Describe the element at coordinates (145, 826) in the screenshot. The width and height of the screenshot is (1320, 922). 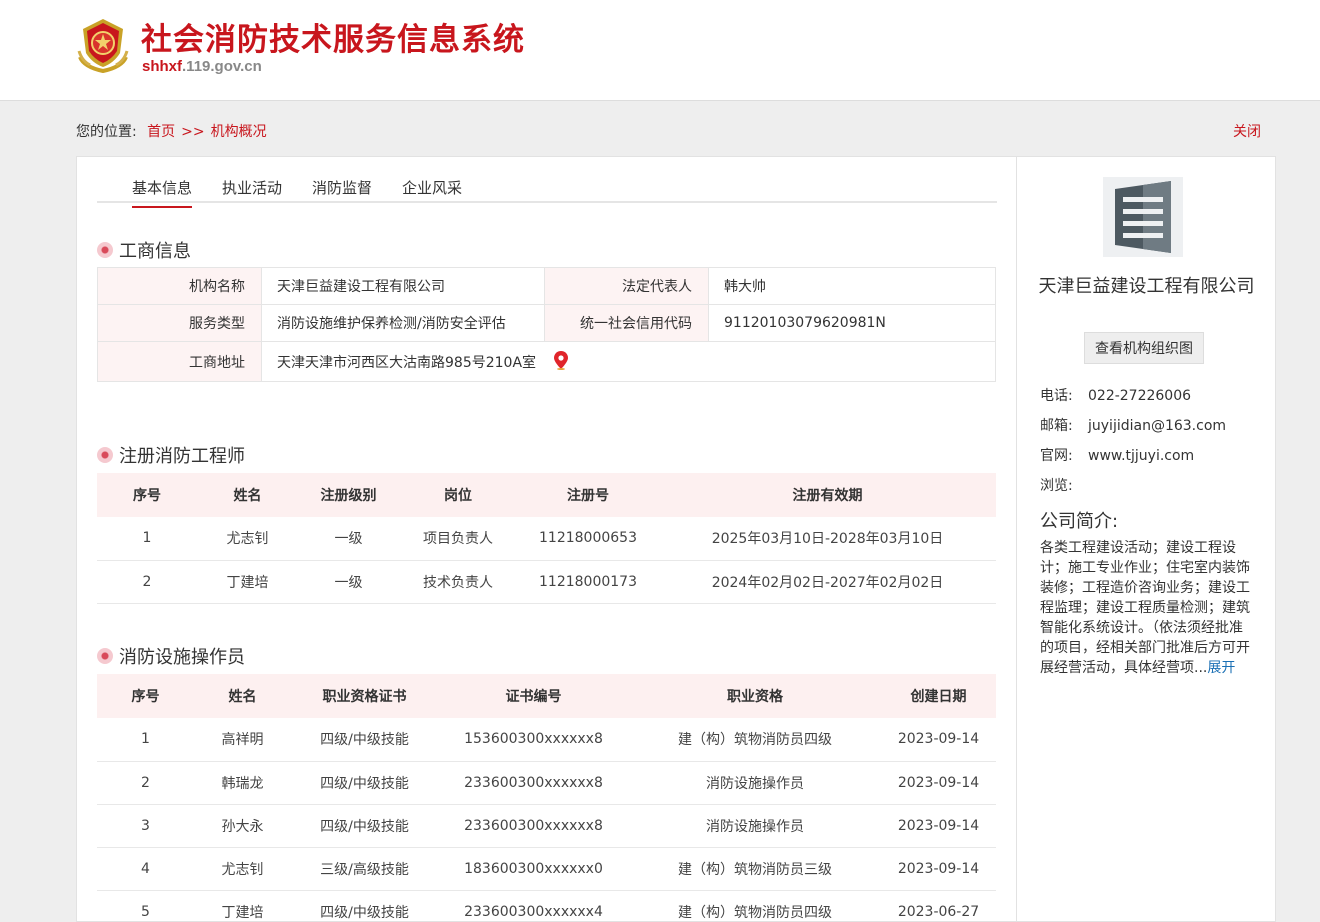
I see `table-cell: 3` at that location.